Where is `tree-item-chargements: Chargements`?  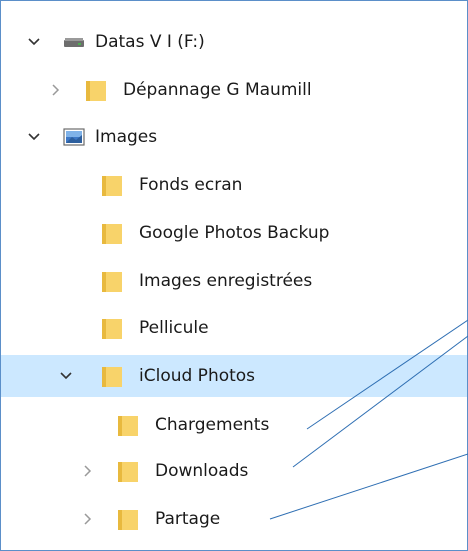
tree-item-chargements: Chargements is located at coordinates (234, 425).